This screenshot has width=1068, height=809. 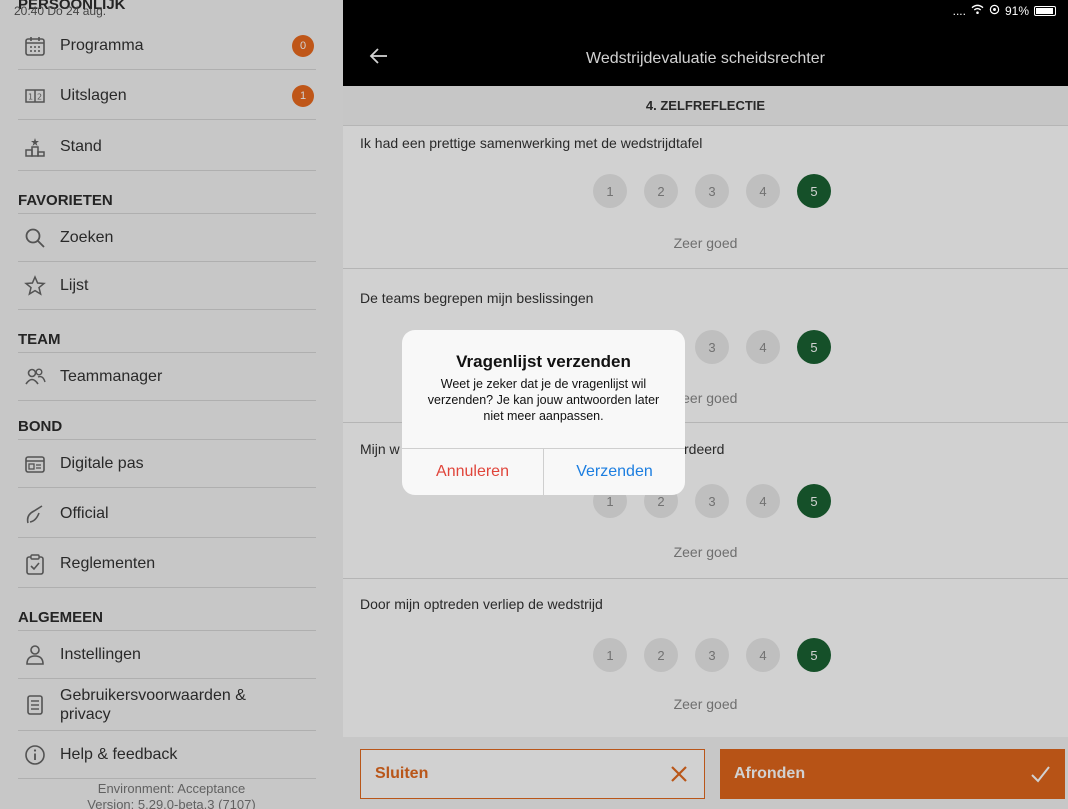 I want to click on location-icon, so click(x=994, y=11).